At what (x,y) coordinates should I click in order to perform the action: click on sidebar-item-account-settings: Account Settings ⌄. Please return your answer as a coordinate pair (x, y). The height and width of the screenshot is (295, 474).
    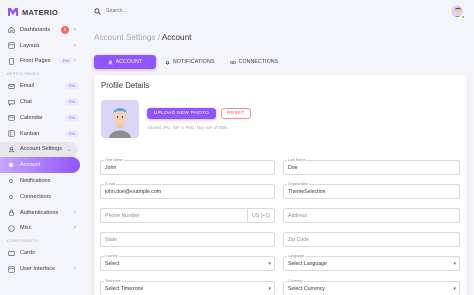
    Looking at the image, I should click on (39, 149).